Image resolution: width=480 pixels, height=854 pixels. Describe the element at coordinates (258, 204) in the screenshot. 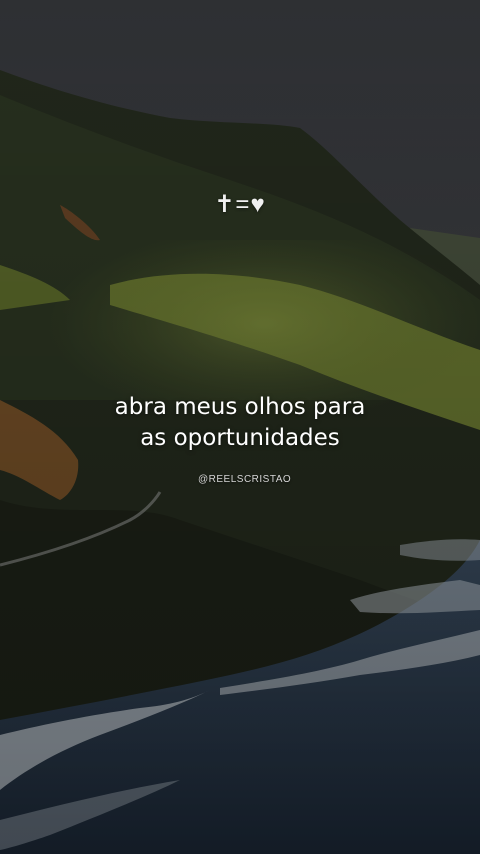

I see `heart-icon: ♥` at that location.